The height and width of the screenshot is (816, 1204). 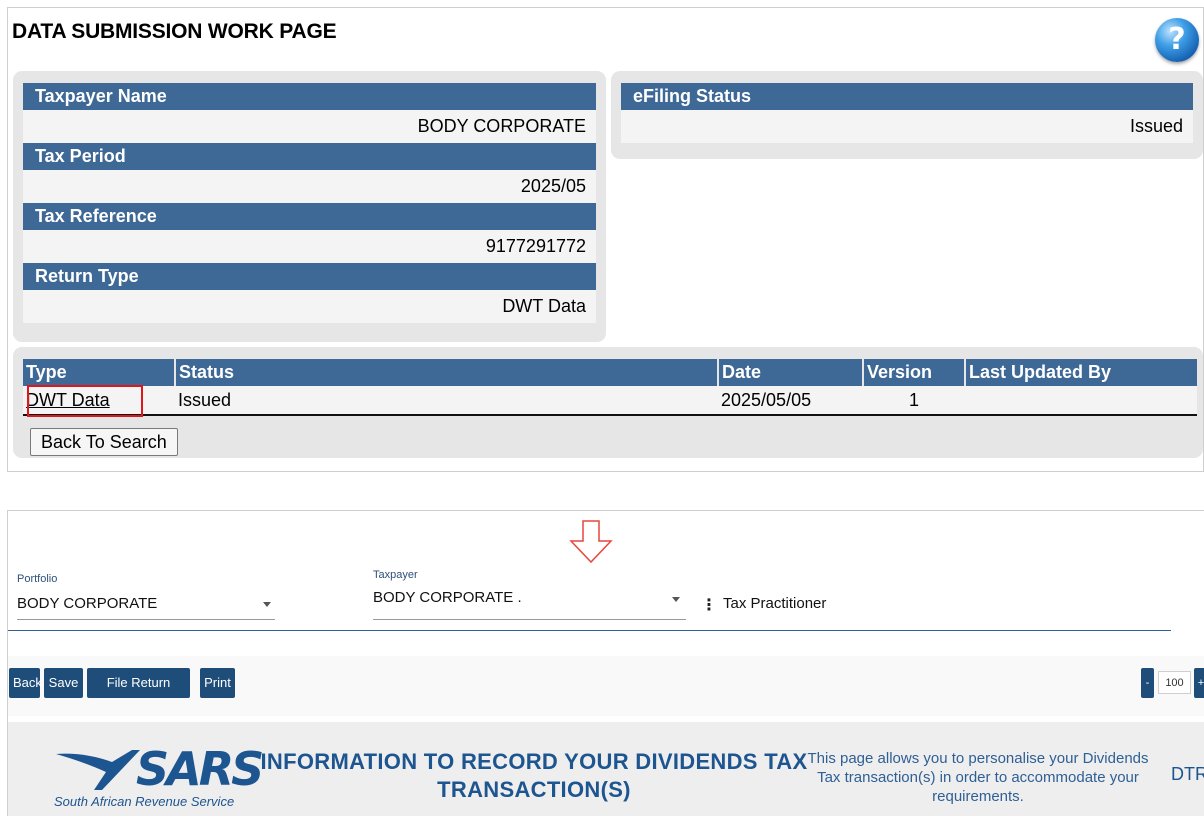 I want to click on down-arrow-icon, so click(x=591, y=542).